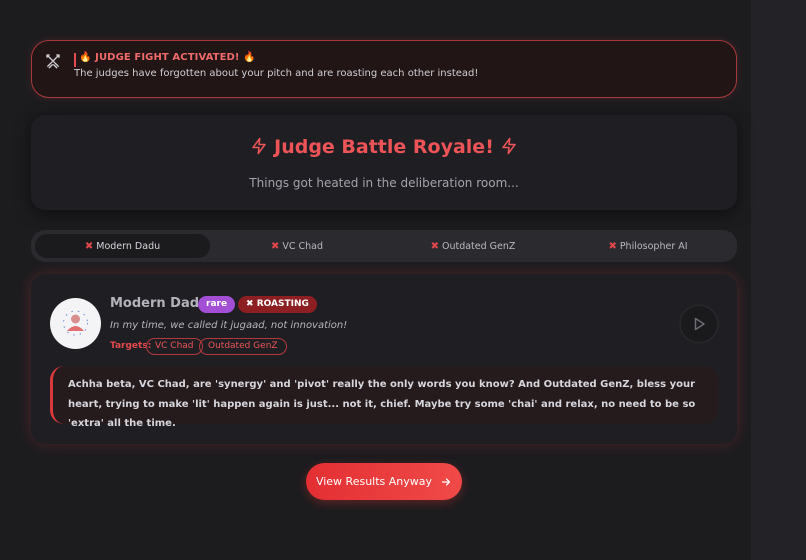 This screenshot has width=806, height=560. I want to click on tab-vc-chad: ✖ VC Chad, so click(297, 246).